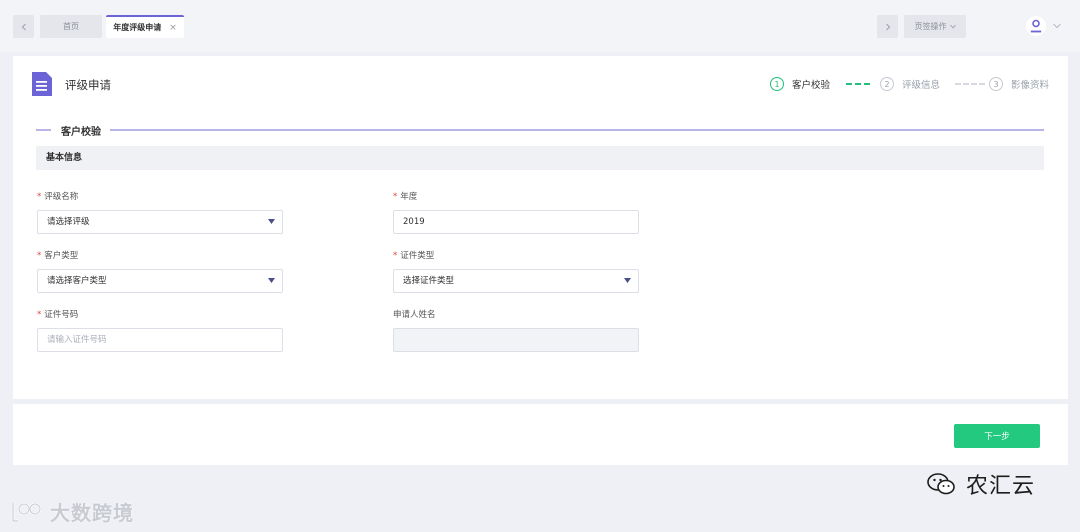 Image resolution: width=1080 pixels, height=532 pixels. I want to click on step-1-number: 1, so click(777, 84).